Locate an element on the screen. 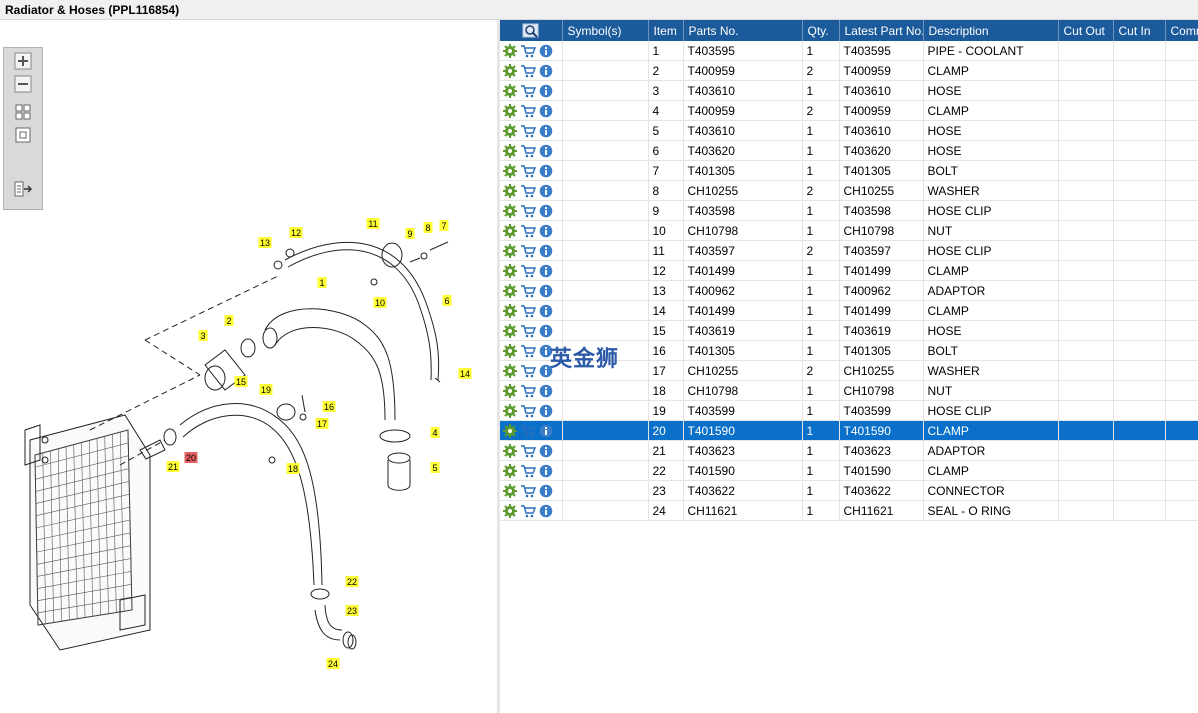 The width and height of the screenshot is (1198, 713). table-row: 13 T400962 1 T400962 ADAPTOR is located at coordinates (849, 290).